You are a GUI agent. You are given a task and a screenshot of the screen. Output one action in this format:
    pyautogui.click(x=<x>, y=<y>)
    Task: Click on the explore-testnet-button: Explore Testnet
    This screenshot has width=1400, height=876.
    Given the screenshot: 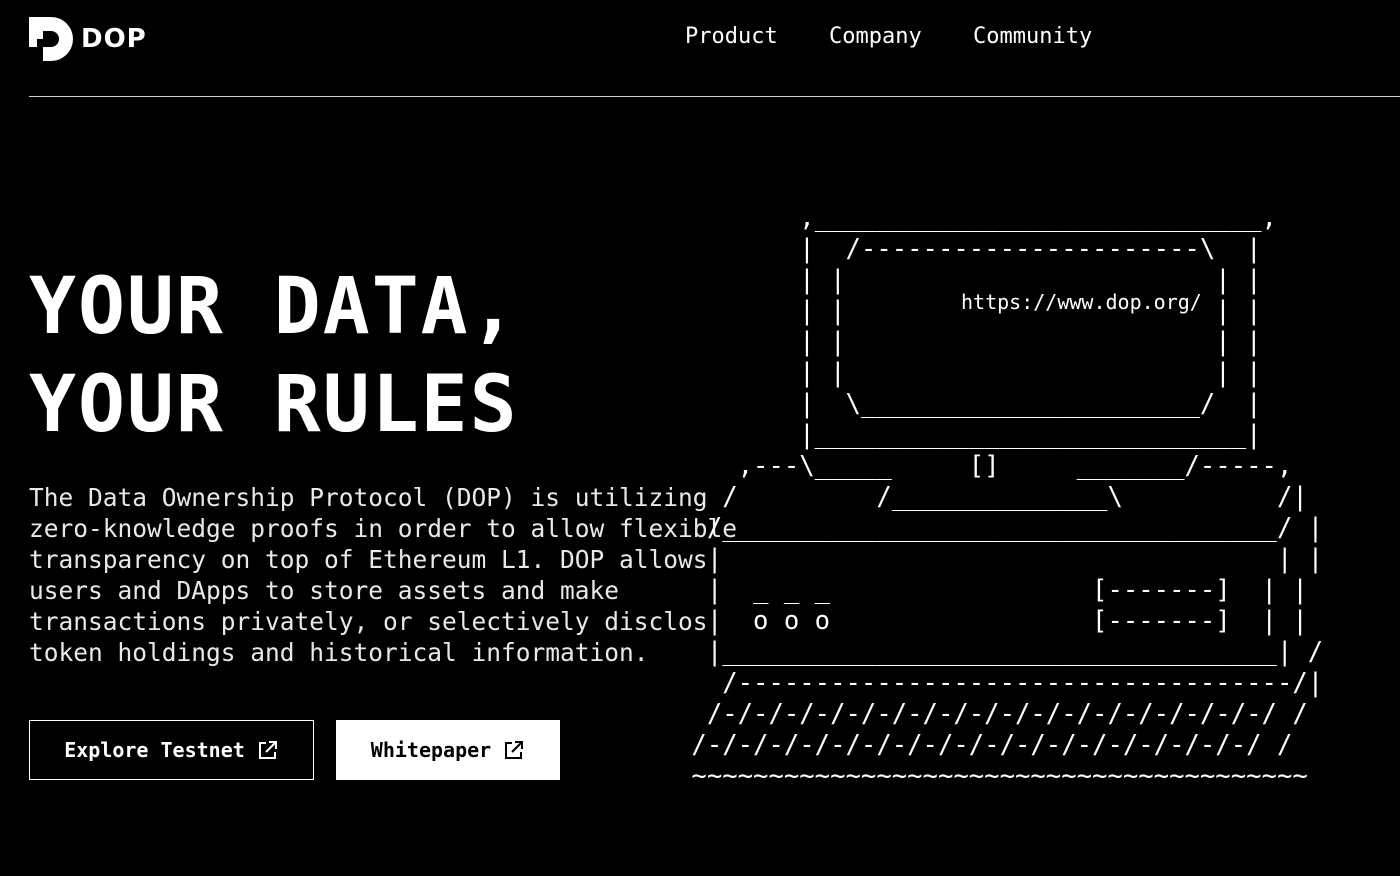 What is the action you would take?
    pyautogui.click(x=171, y=750)
    